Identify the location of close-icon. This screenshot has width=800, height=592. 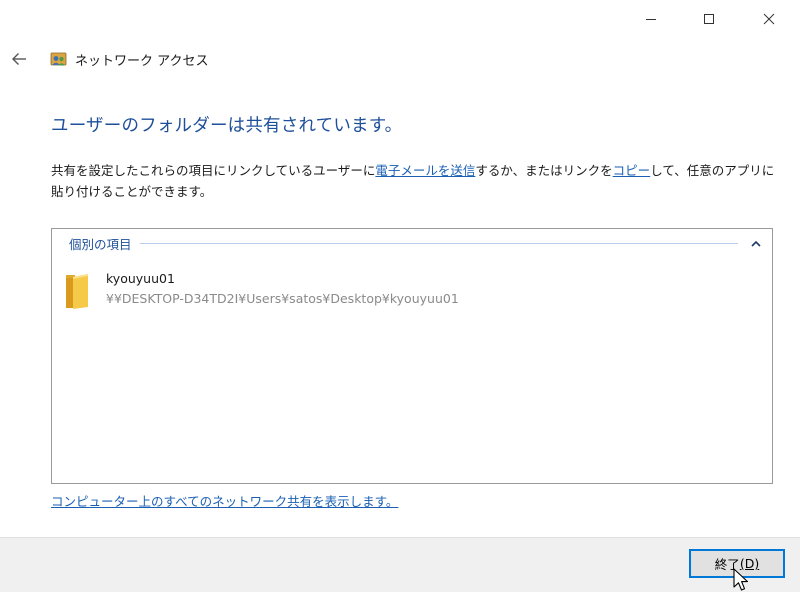
(769, 19).